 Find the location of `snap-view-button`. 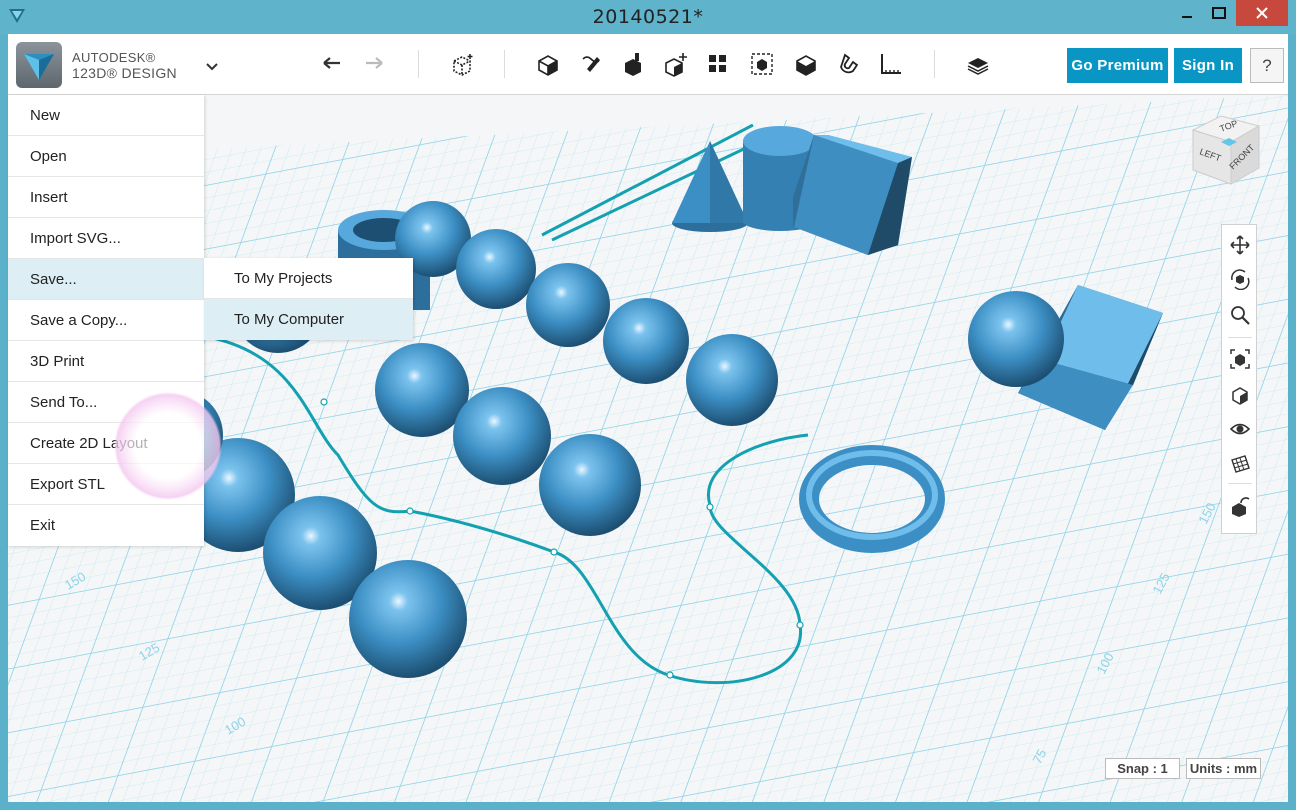

snap-view-button is located at coordinates (1240, 507).